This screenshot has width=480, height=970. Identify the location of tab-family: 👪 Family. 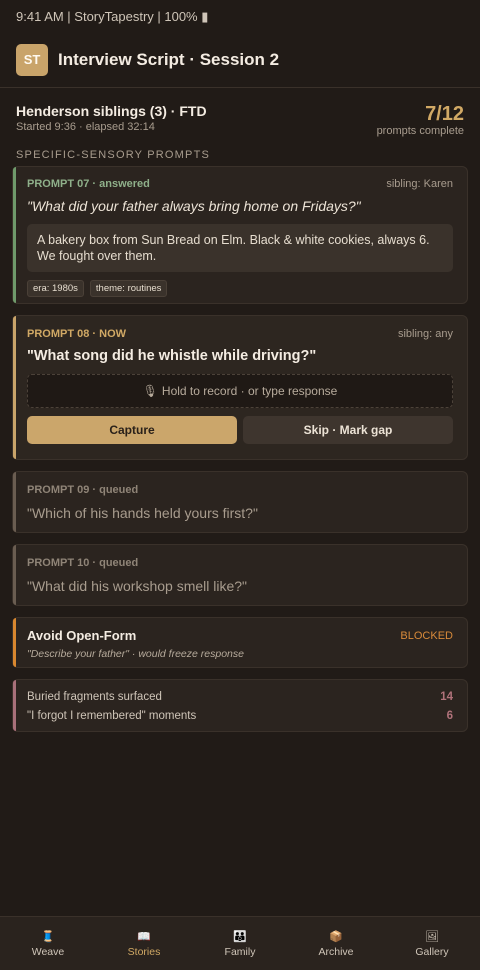
(240, 943).